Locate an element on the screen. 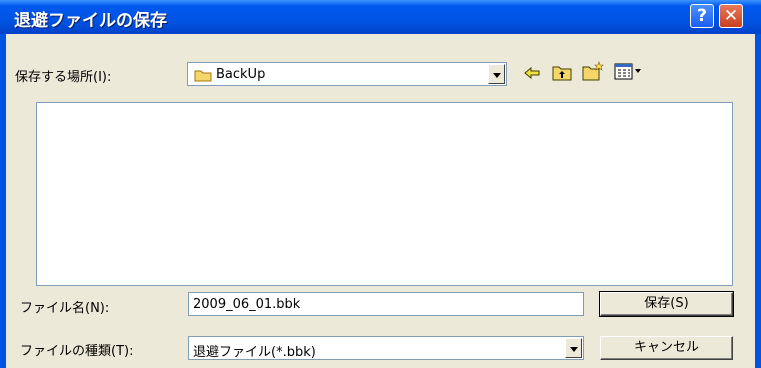 The image size is (761, 368). save-in-label: 保存する場所(I): is located at coordinates (63, 77).